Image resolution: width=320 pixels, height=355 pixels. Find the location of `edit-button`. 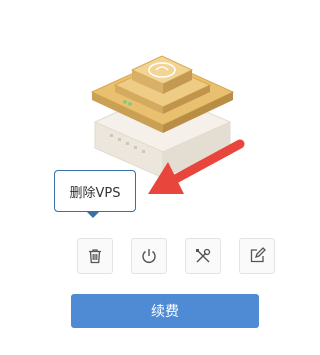

edit-button is located at coordinates (257, 256).